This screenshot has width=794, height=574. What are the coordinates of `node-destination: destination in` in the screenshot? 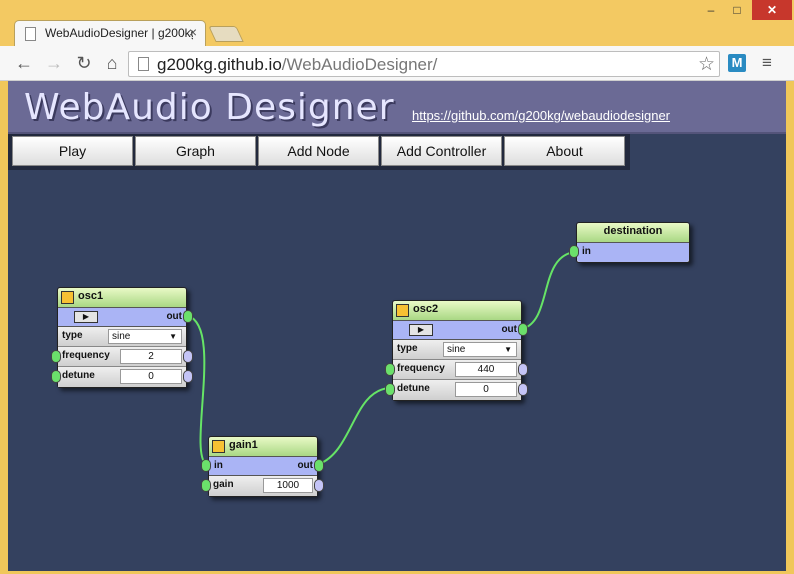 It's located at (633, 242).